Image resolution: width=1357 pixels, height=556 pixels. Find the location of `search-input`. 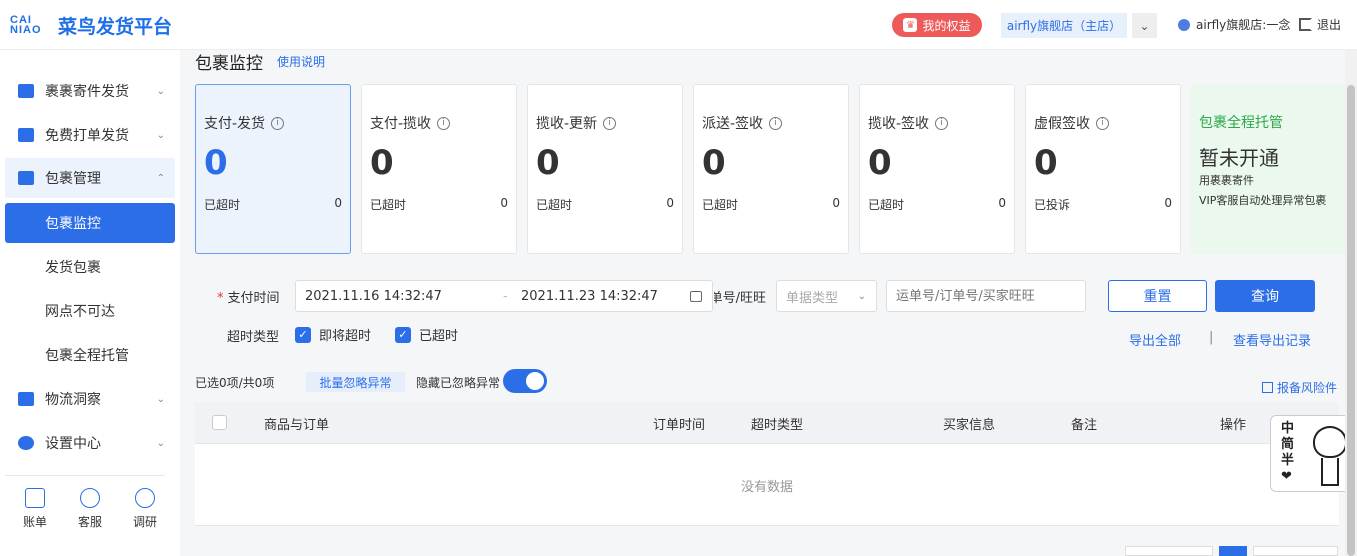

search-input is located at coordinates (986, 296).